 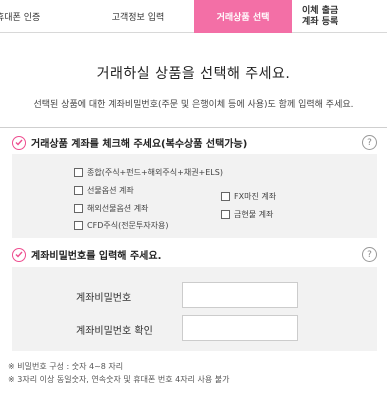 I want to click on page-title: 거래하실 상품을 선택해 주세요., so click(x=193, y=74).